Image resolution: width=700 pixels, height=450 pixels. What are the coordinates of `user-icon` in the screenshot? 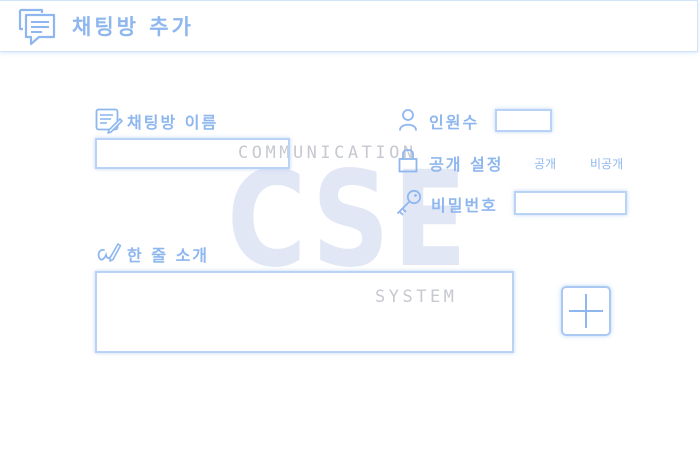 It's located at (408, 120).